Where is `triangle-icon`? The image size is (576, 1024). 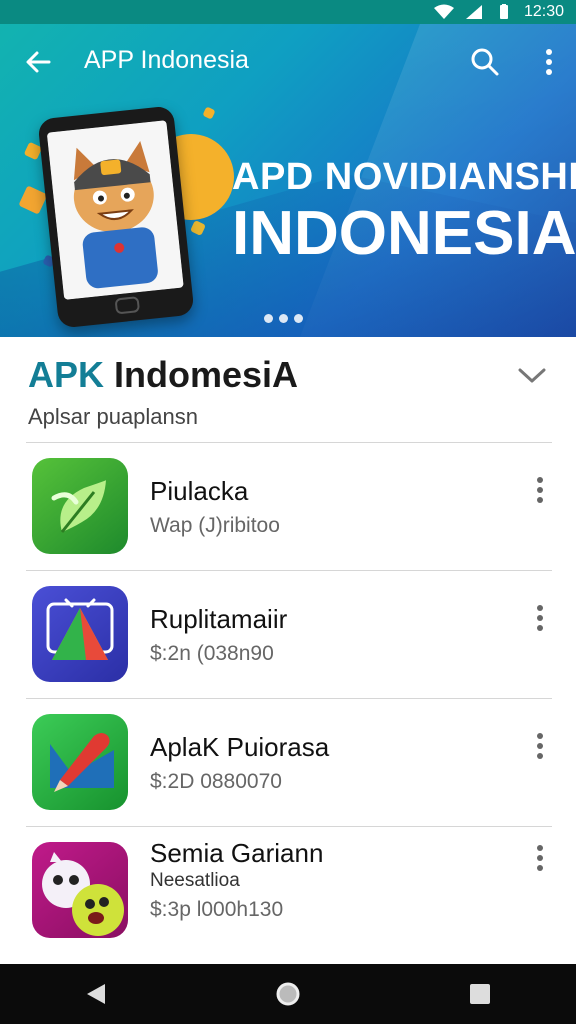 triangle-icon is located at coordinates (80, 629).